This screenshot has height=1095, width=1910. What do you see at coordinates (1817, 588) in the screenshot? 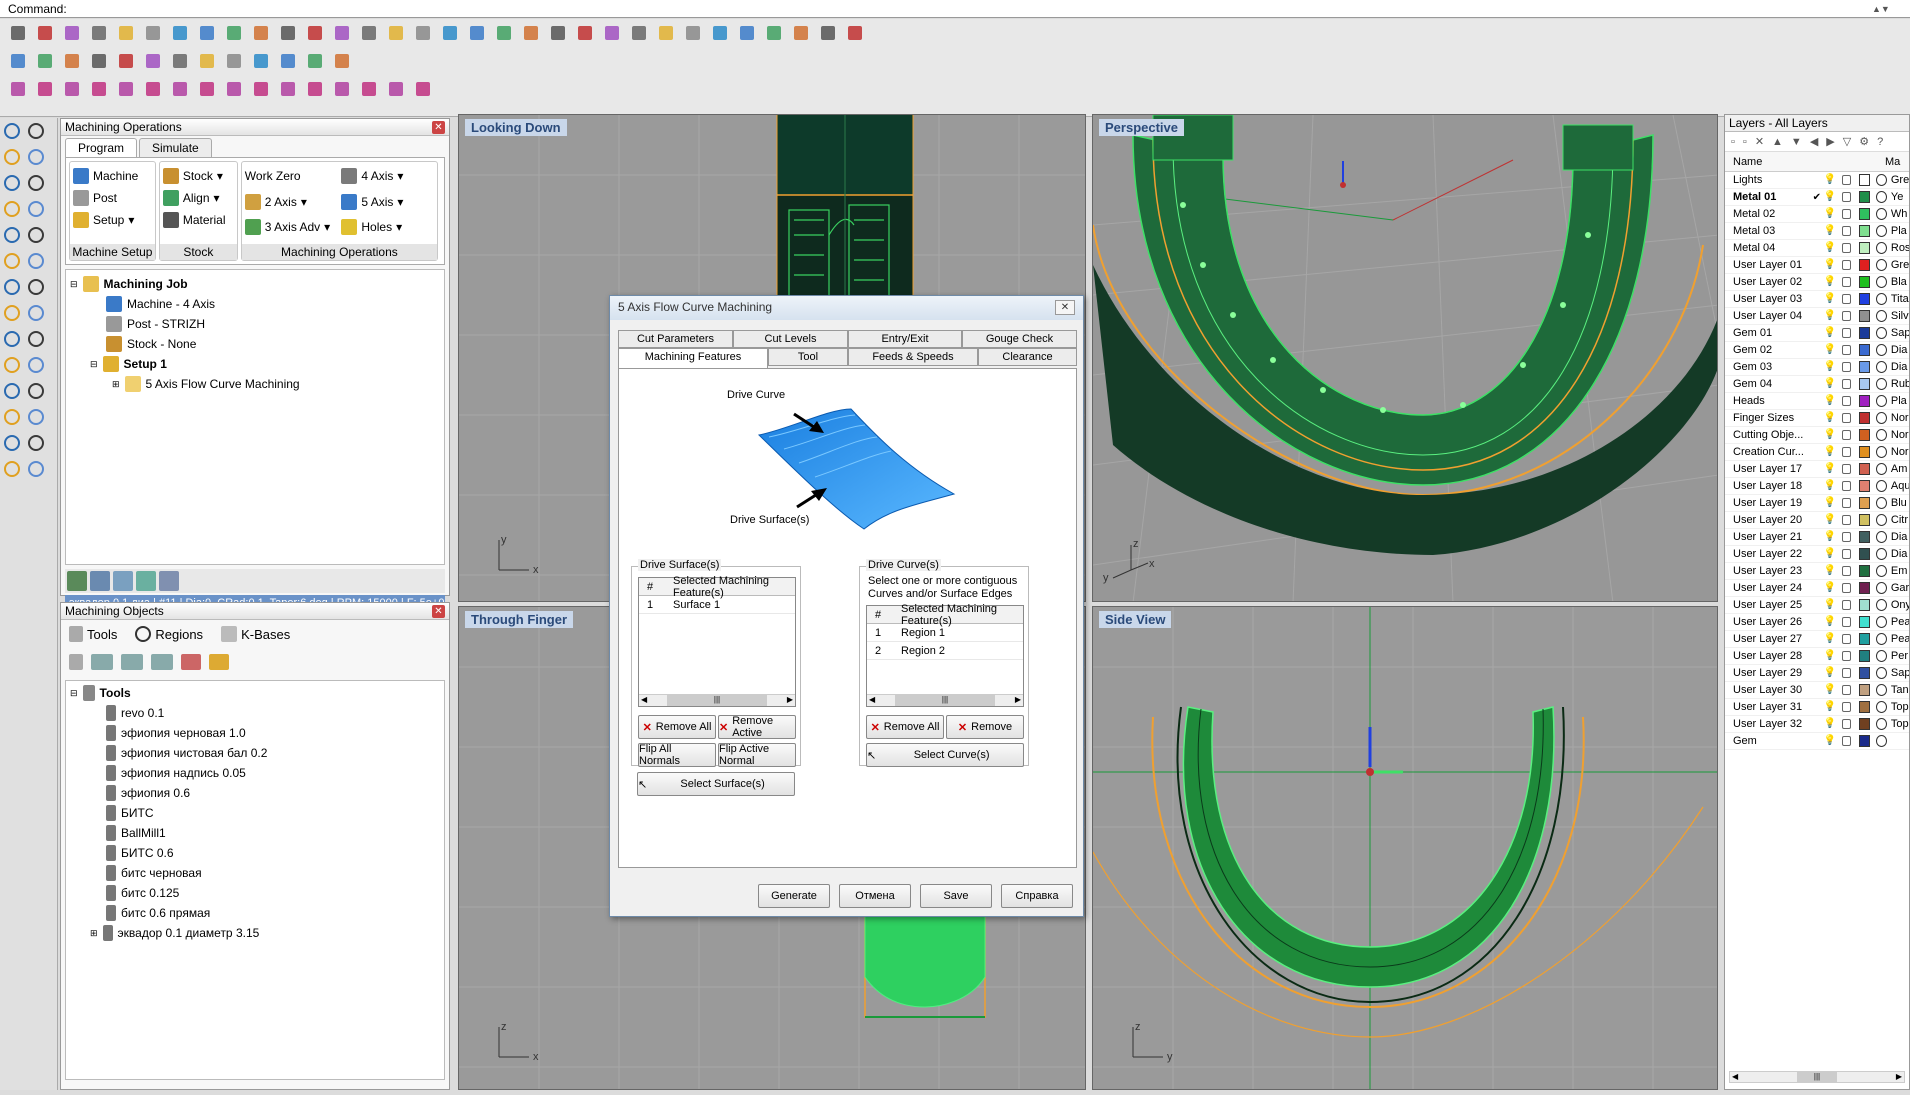
I see `layer-row: User Layer 24 💡 Gar` at bounding box center [1817, 588].